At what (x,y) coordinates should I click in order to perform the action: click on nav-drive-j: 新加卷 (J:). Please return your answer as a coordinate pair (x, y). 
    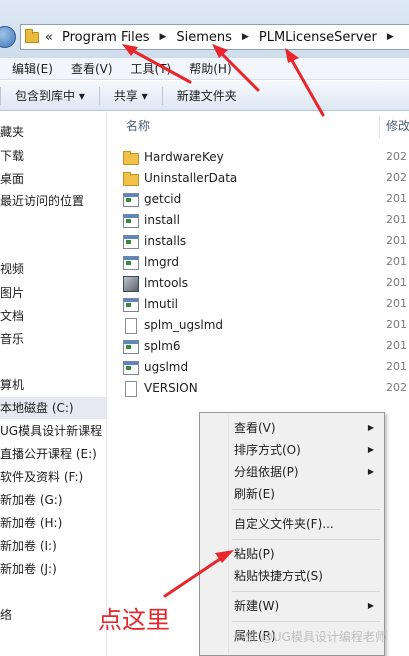
    Looking at the image, I should click on (53, 569).